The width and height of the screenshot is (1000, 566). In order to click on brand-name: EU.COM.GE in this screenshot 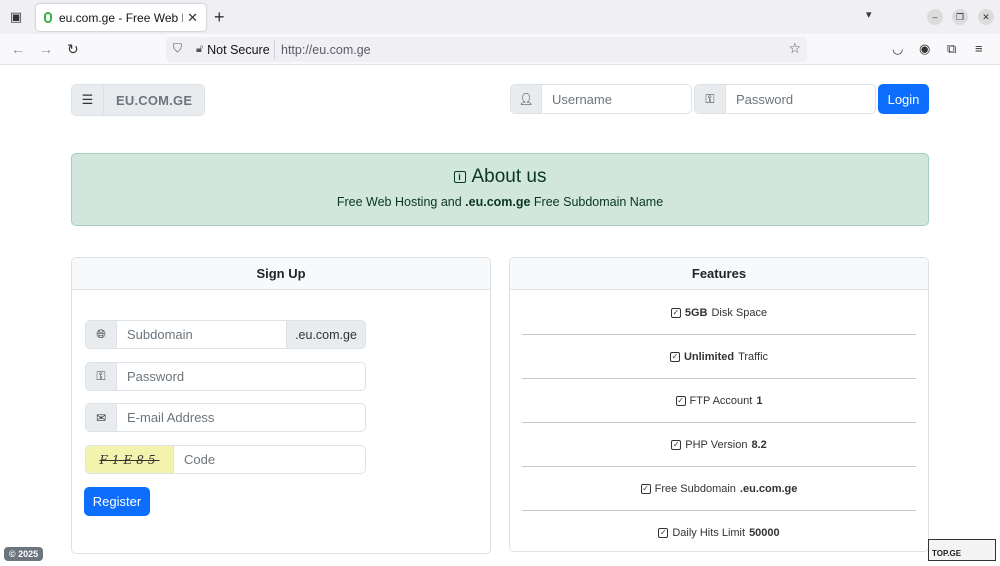, I will do `click(154, 100)`.